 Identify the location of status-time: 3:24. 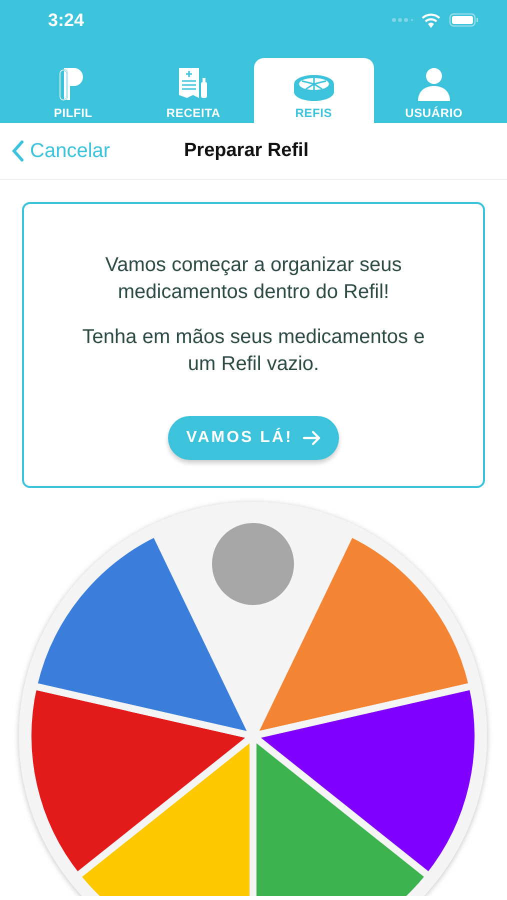
(66, 20).